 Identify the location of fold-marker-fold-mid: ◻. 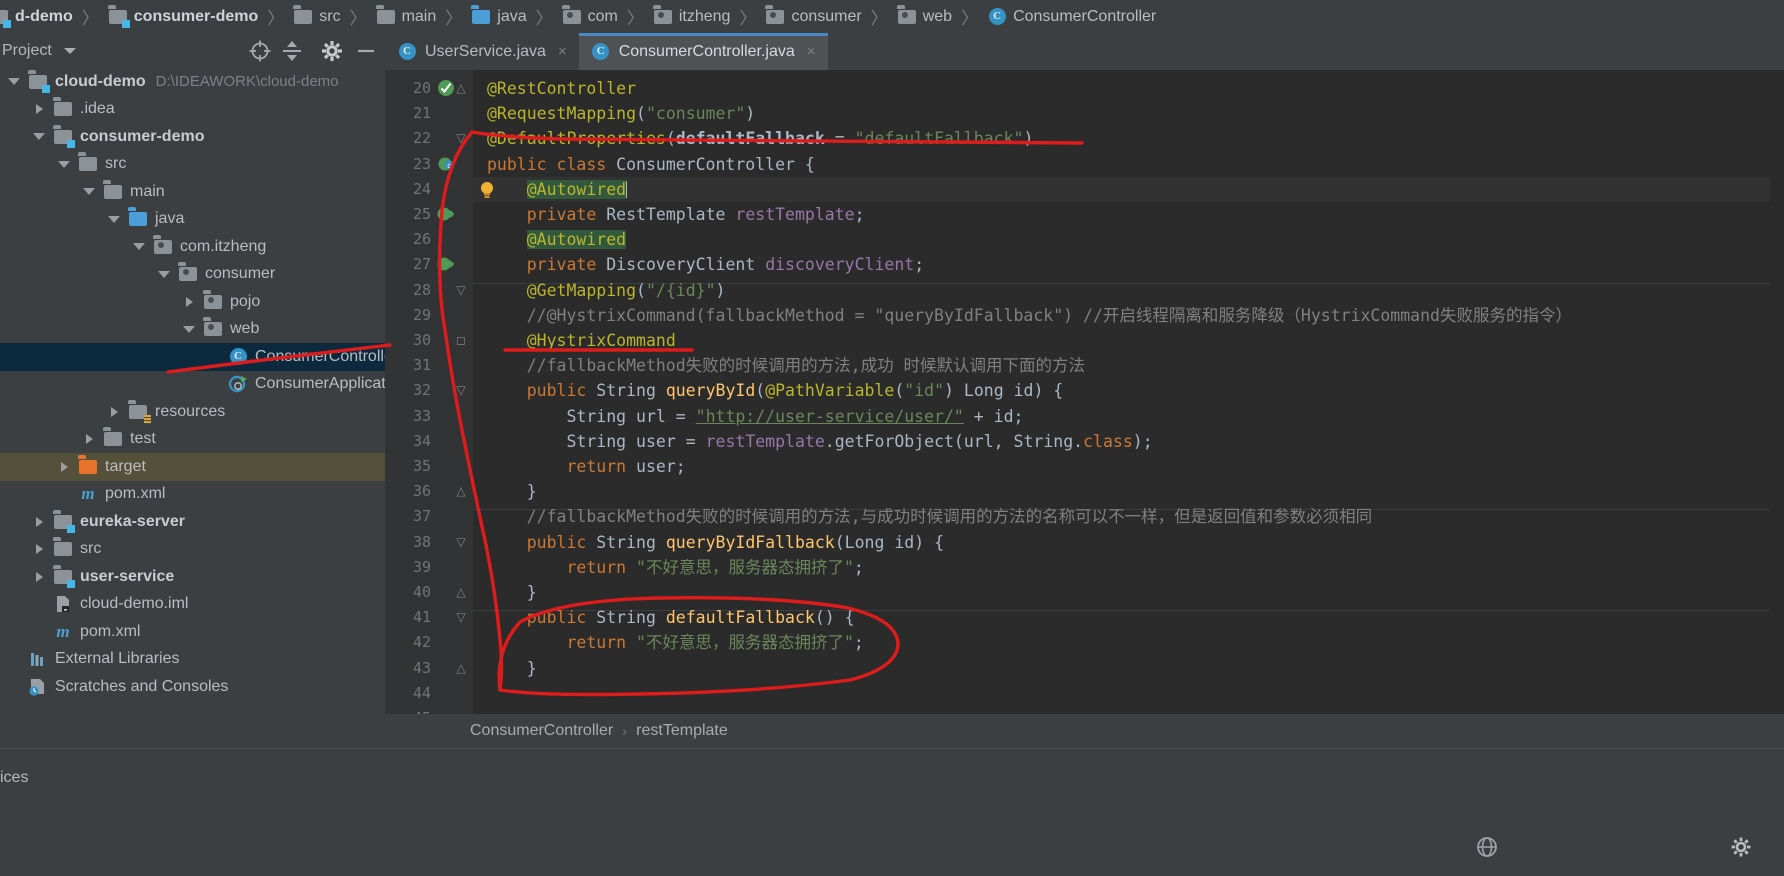
(461, 340).